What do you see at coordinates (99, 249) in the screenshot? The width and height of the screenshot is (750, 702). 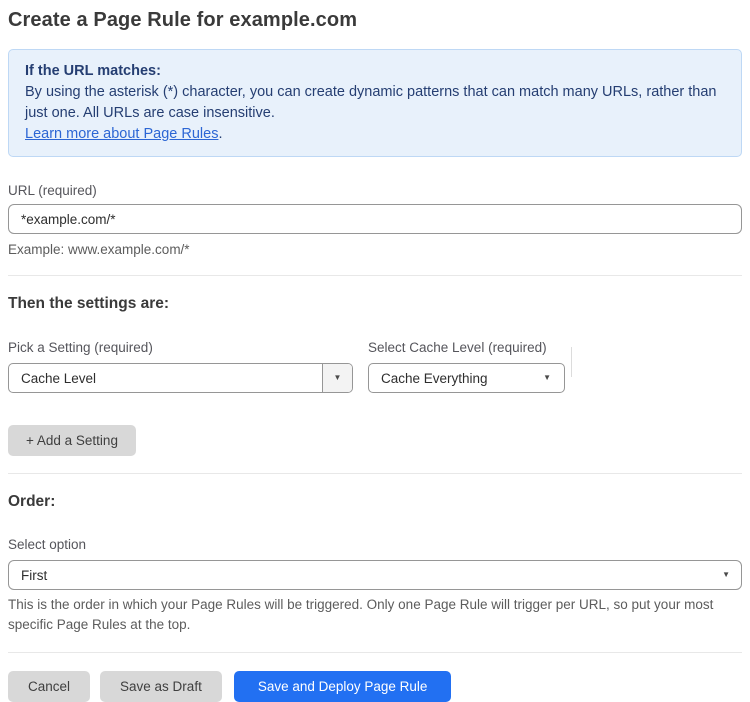 I see `url-example-helper: Example: www.example.com/*` at bounding box center [99, 249].